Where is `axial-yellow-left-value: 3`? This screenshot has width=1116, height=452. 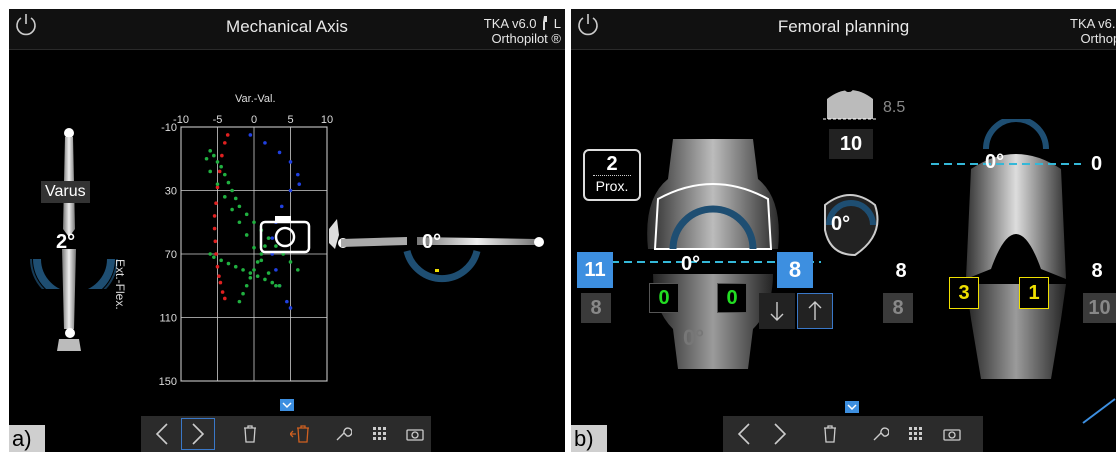 axial-yellow-left-value: 3 is located at coordinates (964, 293).